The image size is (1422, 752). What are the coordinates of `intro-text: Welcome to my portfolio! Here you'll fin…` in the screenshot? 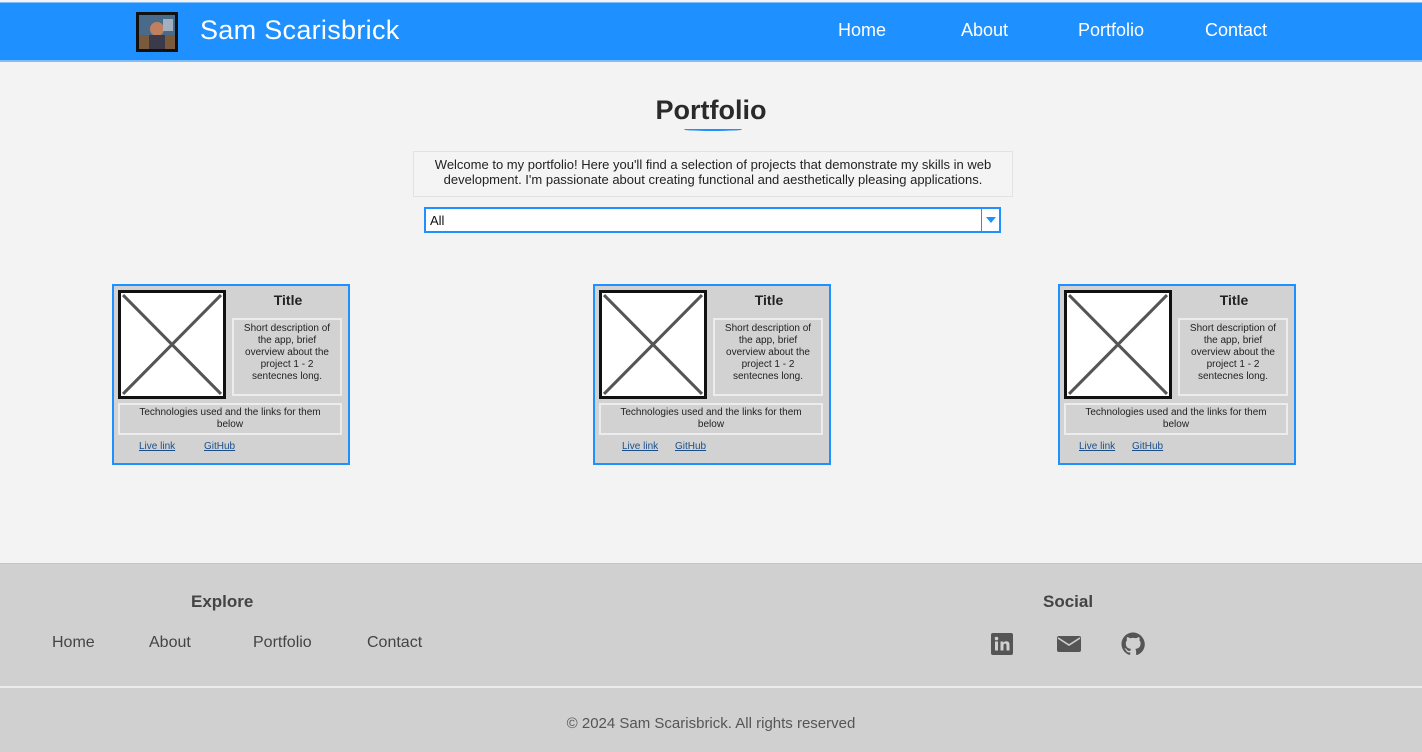 It's located at (713, 174).